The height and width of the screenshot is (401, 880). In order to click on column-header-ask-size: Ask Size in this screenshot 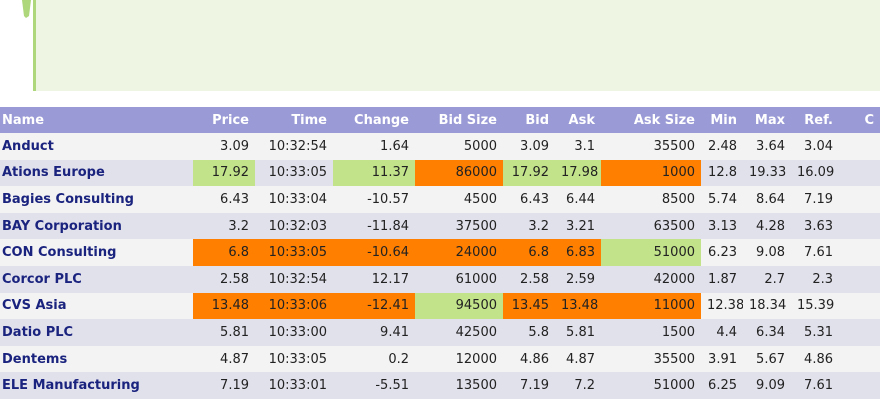, I will do `click(651, 120)`.